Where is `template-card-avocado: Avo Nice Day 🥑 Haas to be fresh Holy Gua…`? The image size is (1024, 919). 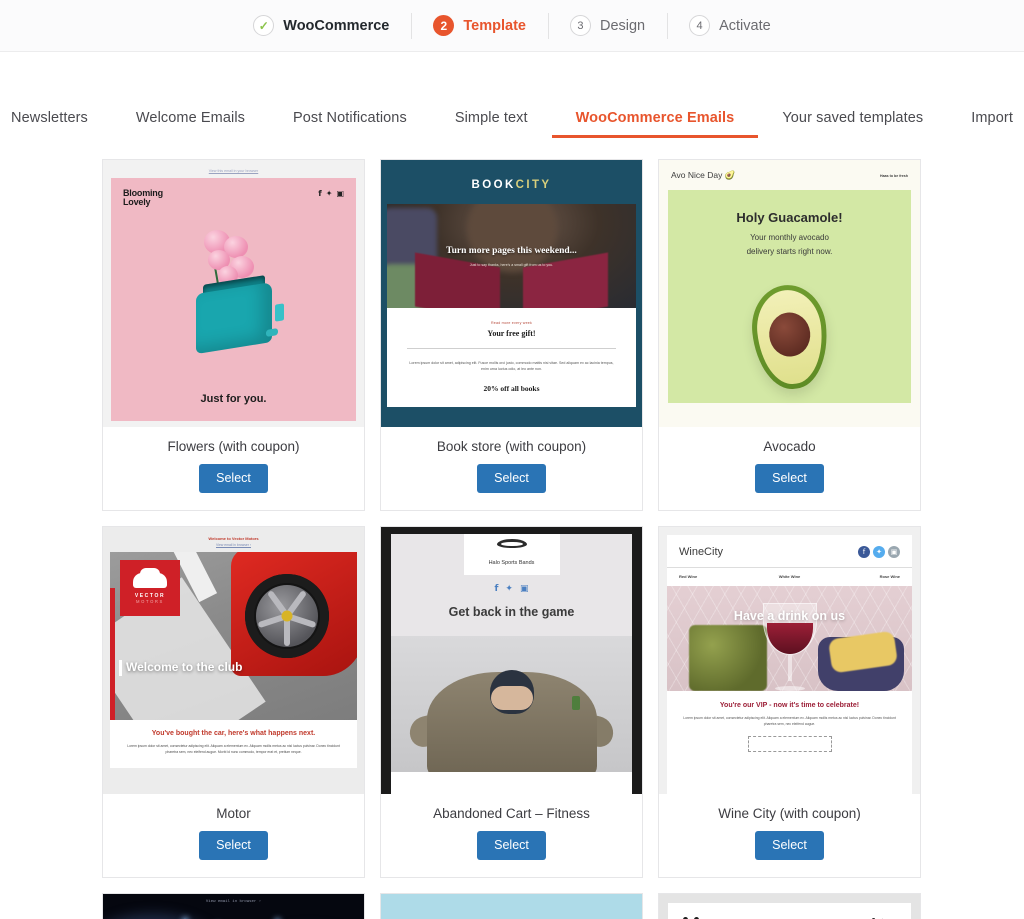 template-card-avocado: Avo Nice Day 🥑 Haas to be fresh Holy Gua… is located at coordinates (789, 335).